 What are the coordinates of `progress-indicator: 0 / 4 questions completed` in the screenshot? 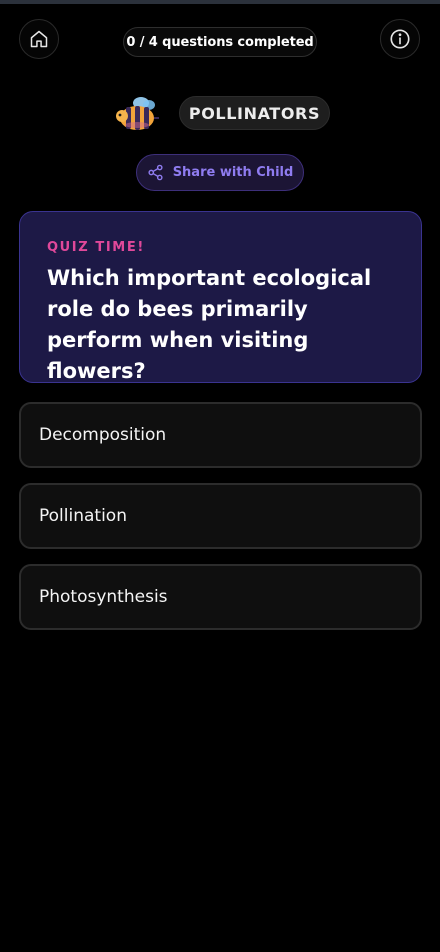 It's located at (220, 42).